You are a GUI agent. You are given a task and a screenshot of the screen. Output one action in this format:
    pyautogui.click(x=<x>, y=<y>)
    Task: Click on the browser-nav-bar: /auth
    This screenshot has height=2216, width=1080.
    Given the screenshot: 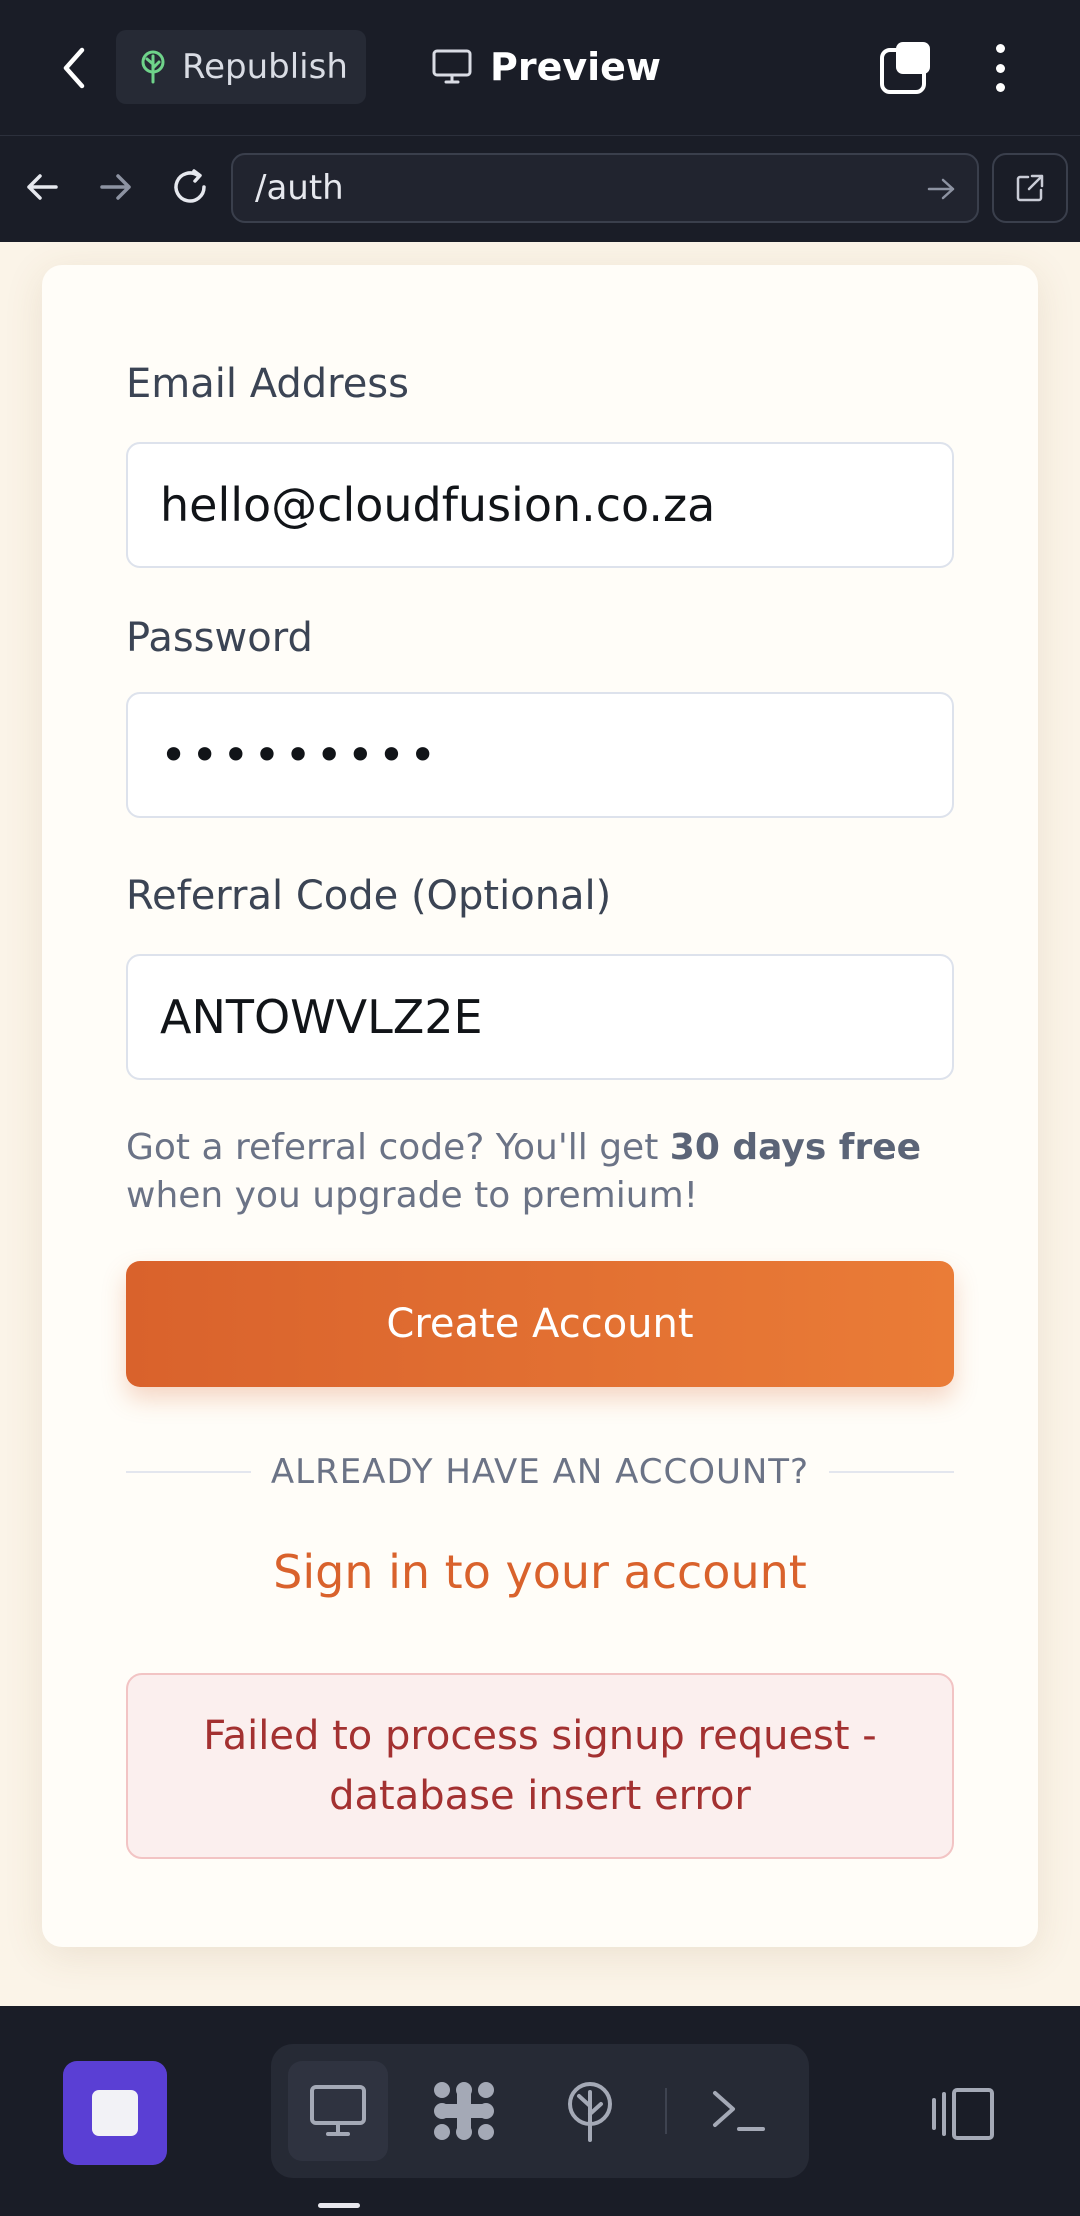 What is the action you would take?
    pyautogui.click(x=540, y=189)
    